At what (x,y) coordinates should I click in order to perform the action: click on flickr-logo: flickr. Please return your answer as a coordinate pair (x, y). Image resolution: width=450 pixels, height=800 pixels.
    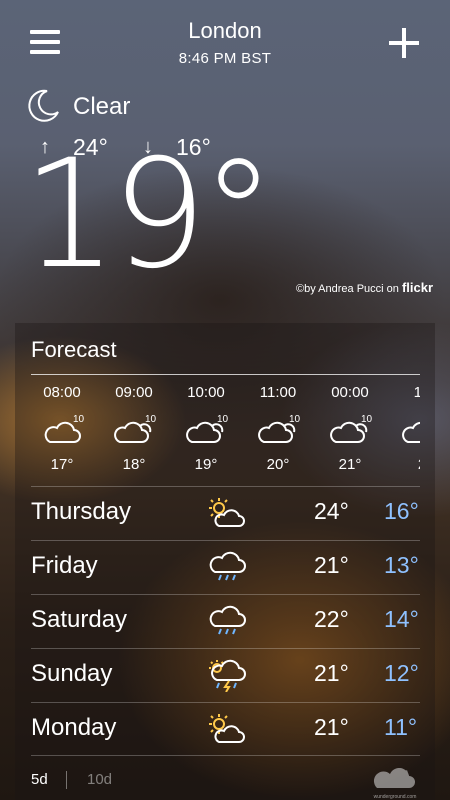
    Looking at the image, I should click on (417, 287).